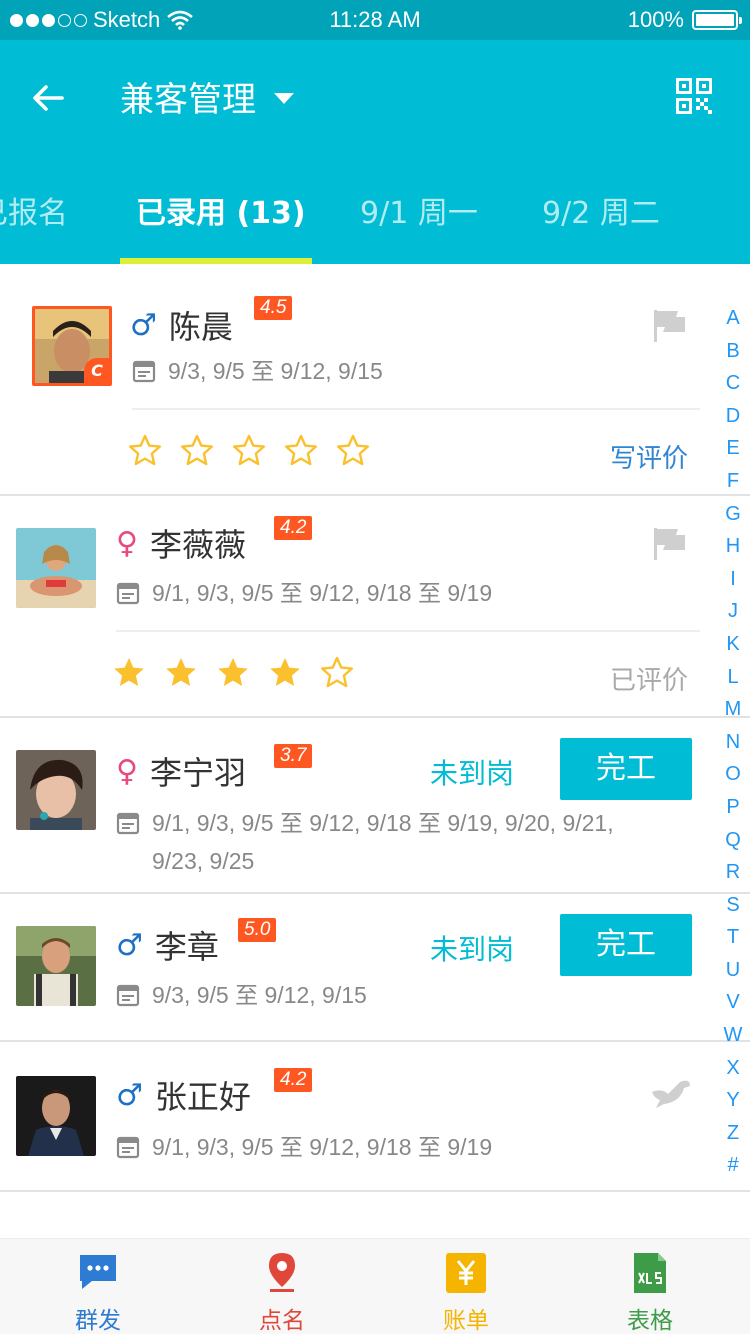 This screenshot has width=750, height=1334. What do you see at coordinates (98, 1321) in the screenshot?
I see `nav-broadcast-label: 群发` at bounding box center [98, 1321].